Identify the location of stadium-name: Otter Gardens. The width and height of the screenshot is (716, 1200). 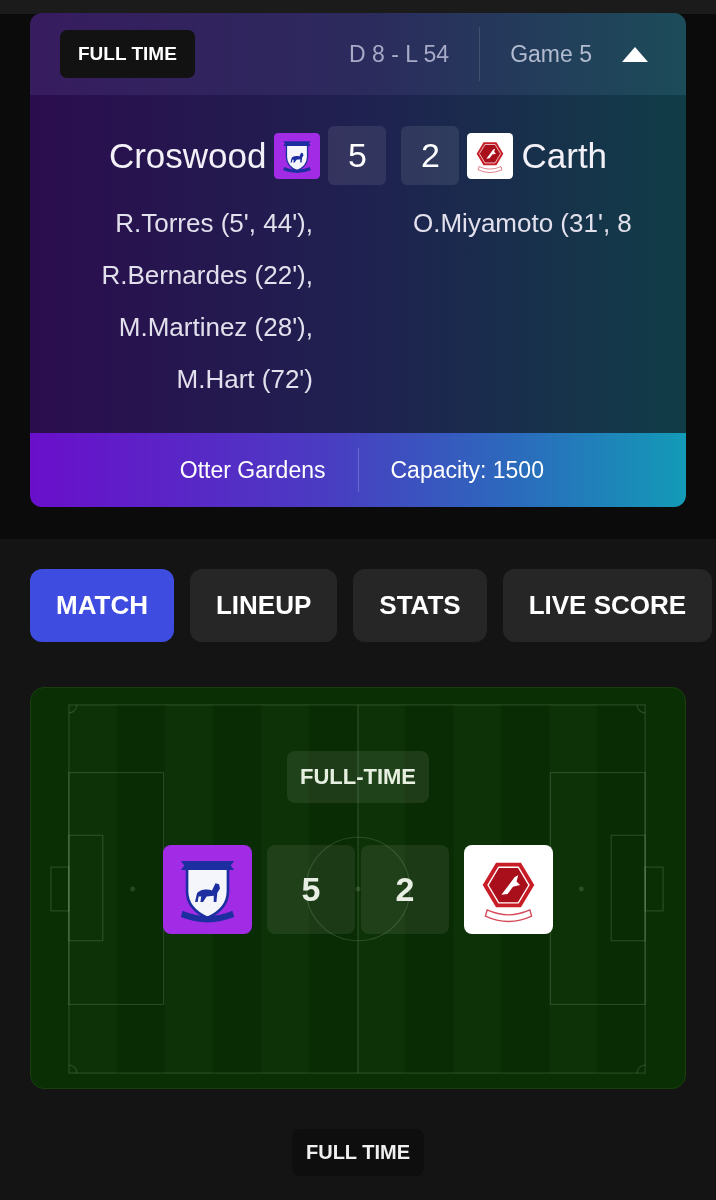
(252, 470).